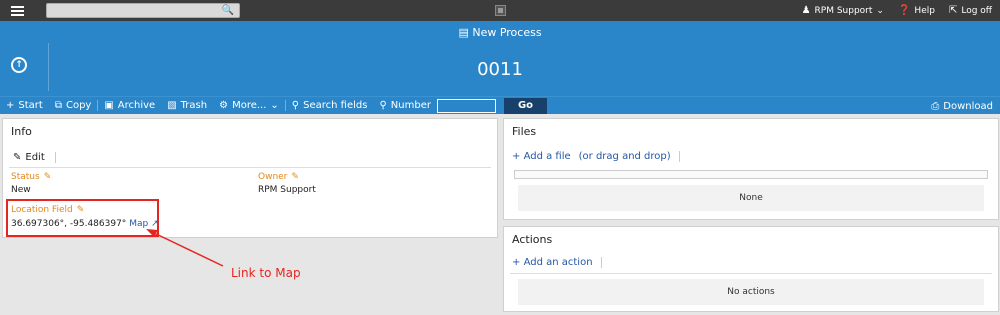 This screenshot has width=1000, height=315. What do you see at coordinates (187, 249) in the screenshot?
I see `annotation-arrow-line` at bounding box center [187, 249].